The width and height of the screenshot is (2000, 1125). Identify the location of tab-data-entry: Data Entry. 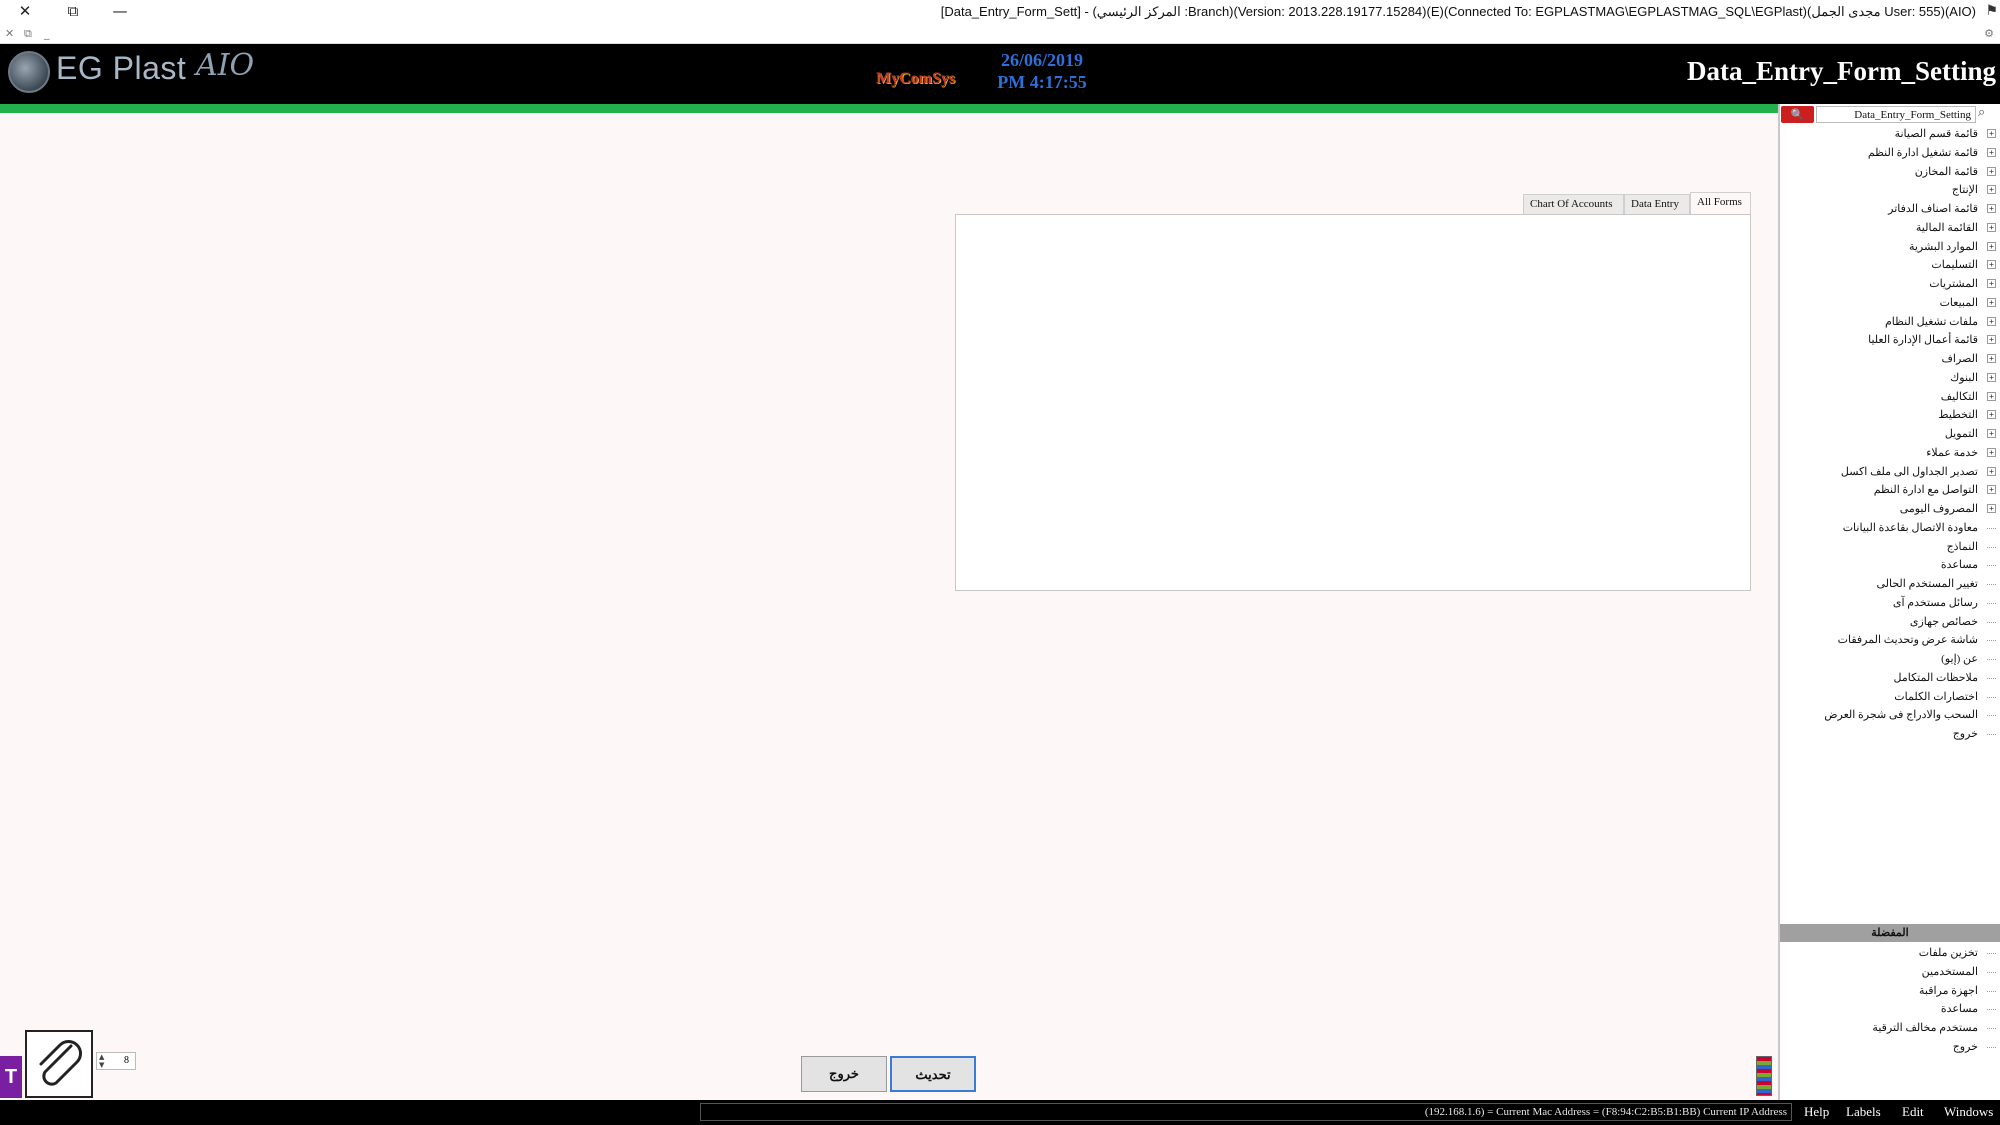
(1657, 204).